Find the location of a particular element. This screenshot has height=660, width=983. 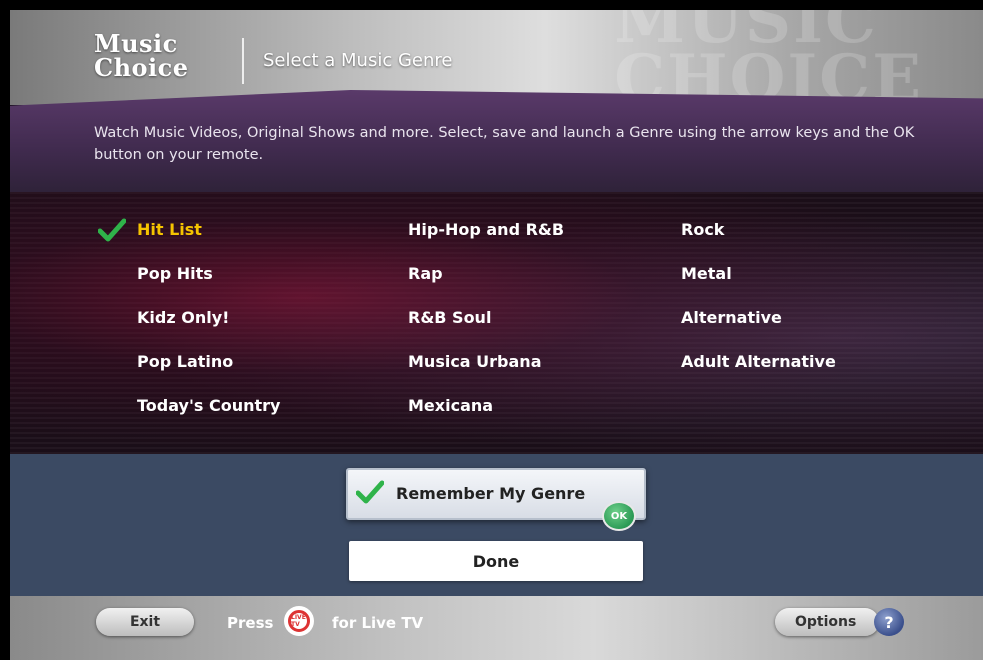

exit-button: Exit is located at coordinates (145, 622).